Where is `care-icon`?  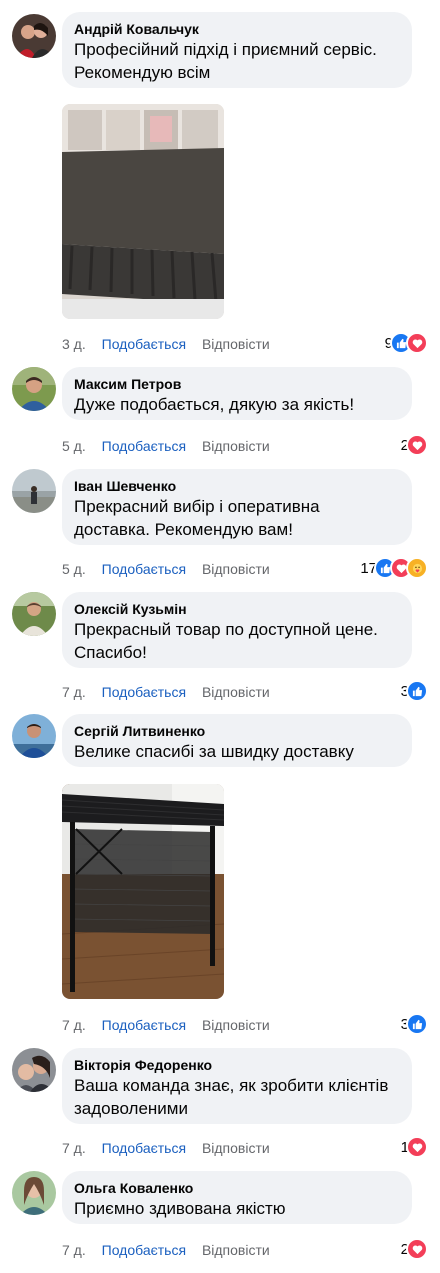
care-icon is located at coordinates (417, 568).